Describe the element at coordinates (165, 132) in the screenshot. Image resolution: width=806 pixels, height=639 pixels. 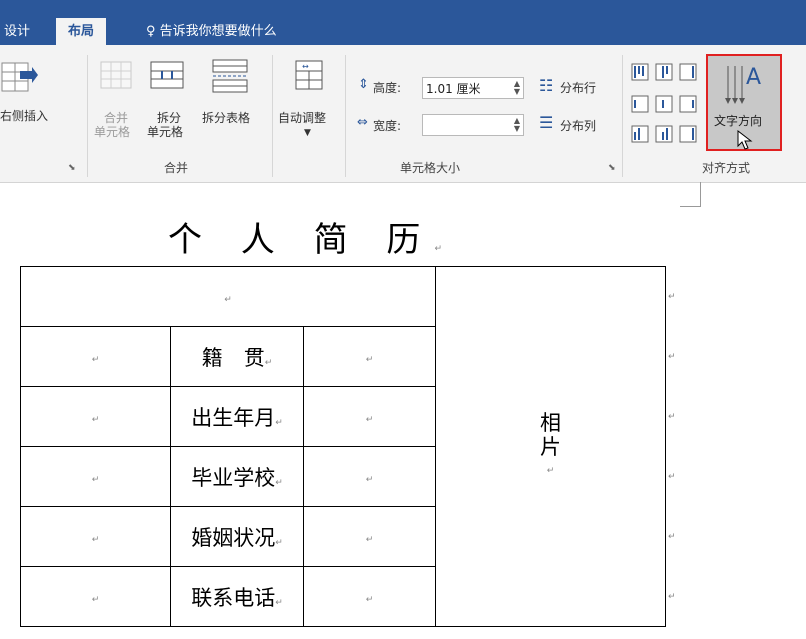
I see `split-cells-label-2: 单元格` at that location.